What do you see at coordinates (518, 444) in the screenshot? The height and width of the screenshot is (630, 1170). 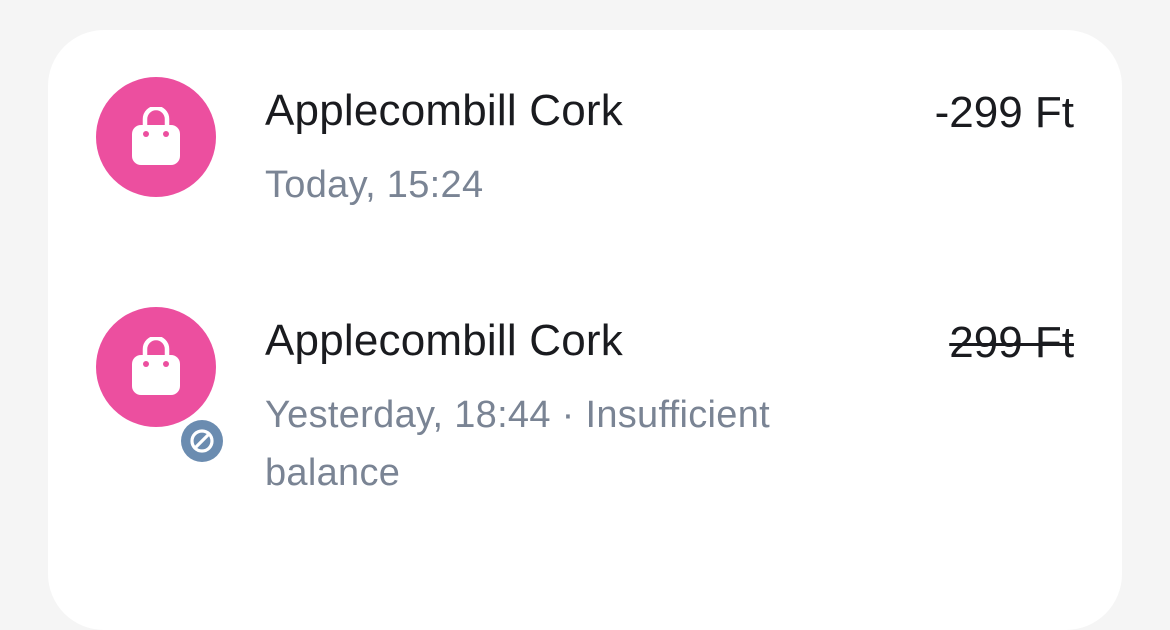 I see `transaction-time-and-reason: Yesterday, 18:44 · Insufficient balance` at bounding box center [518, 444].